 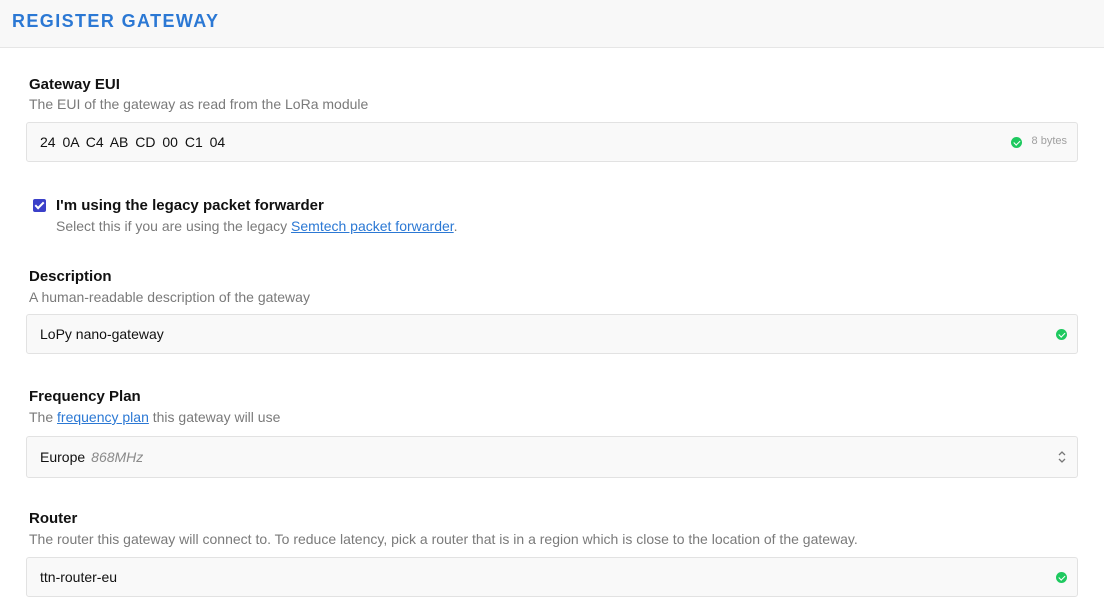 I want to click on router-input: ttn-router-eu, so click(x=552, y=577).